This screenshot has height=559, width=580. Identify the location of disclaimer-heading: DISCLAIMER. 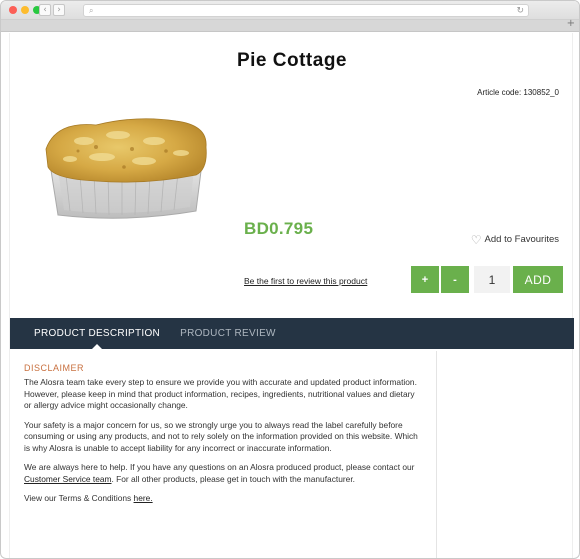
(54, 368).